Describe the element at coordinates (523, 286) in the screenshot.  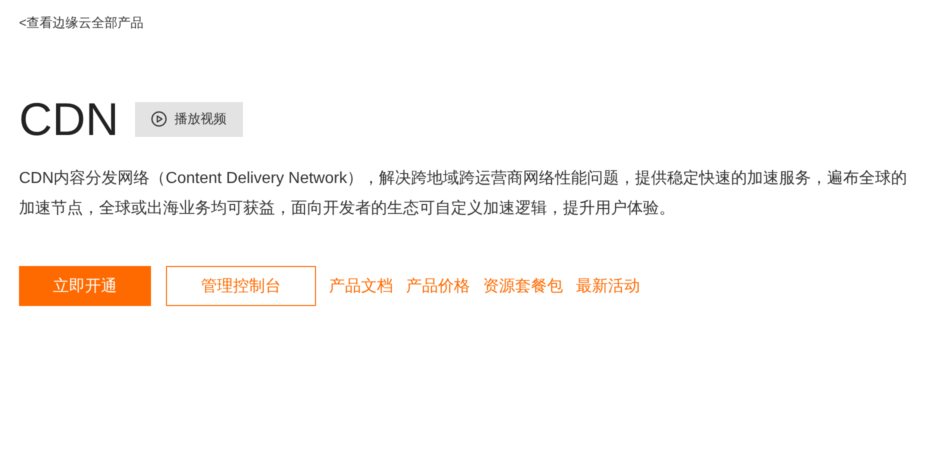
I see `product-link: 资源套餐包` at that location.